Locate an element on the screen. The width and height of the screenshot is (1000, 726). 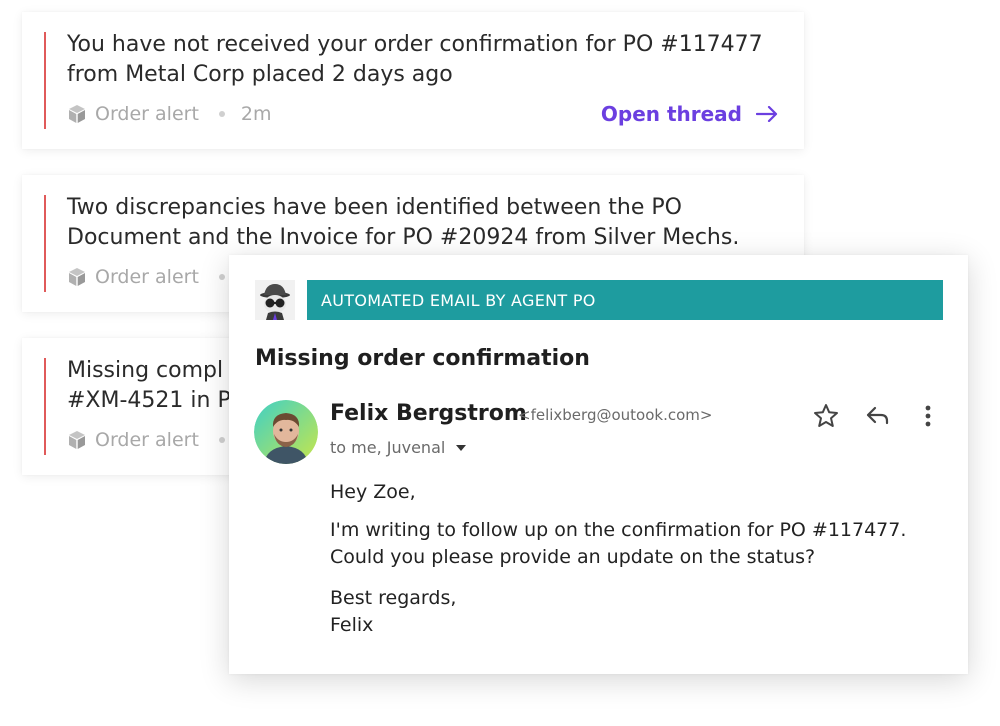
recipients-toggle: to me, Juvenal is located at coordinates (398, 447).